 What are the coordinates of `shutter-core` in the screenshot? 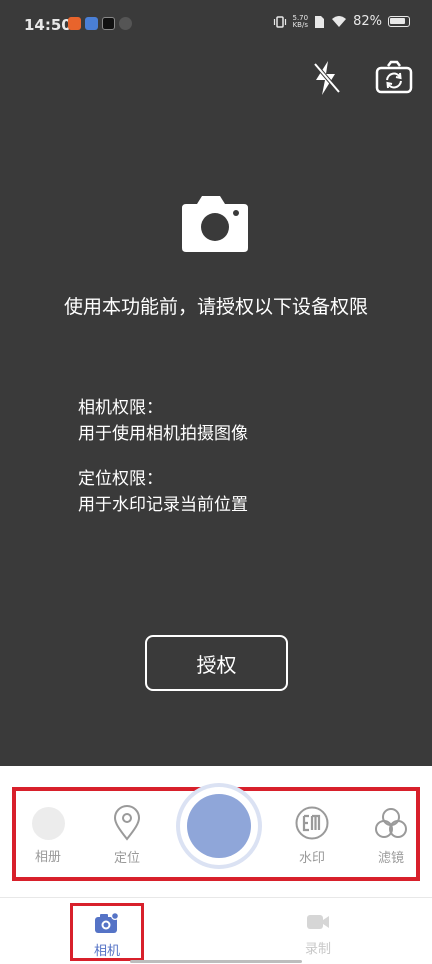 It's located at (219, 826).